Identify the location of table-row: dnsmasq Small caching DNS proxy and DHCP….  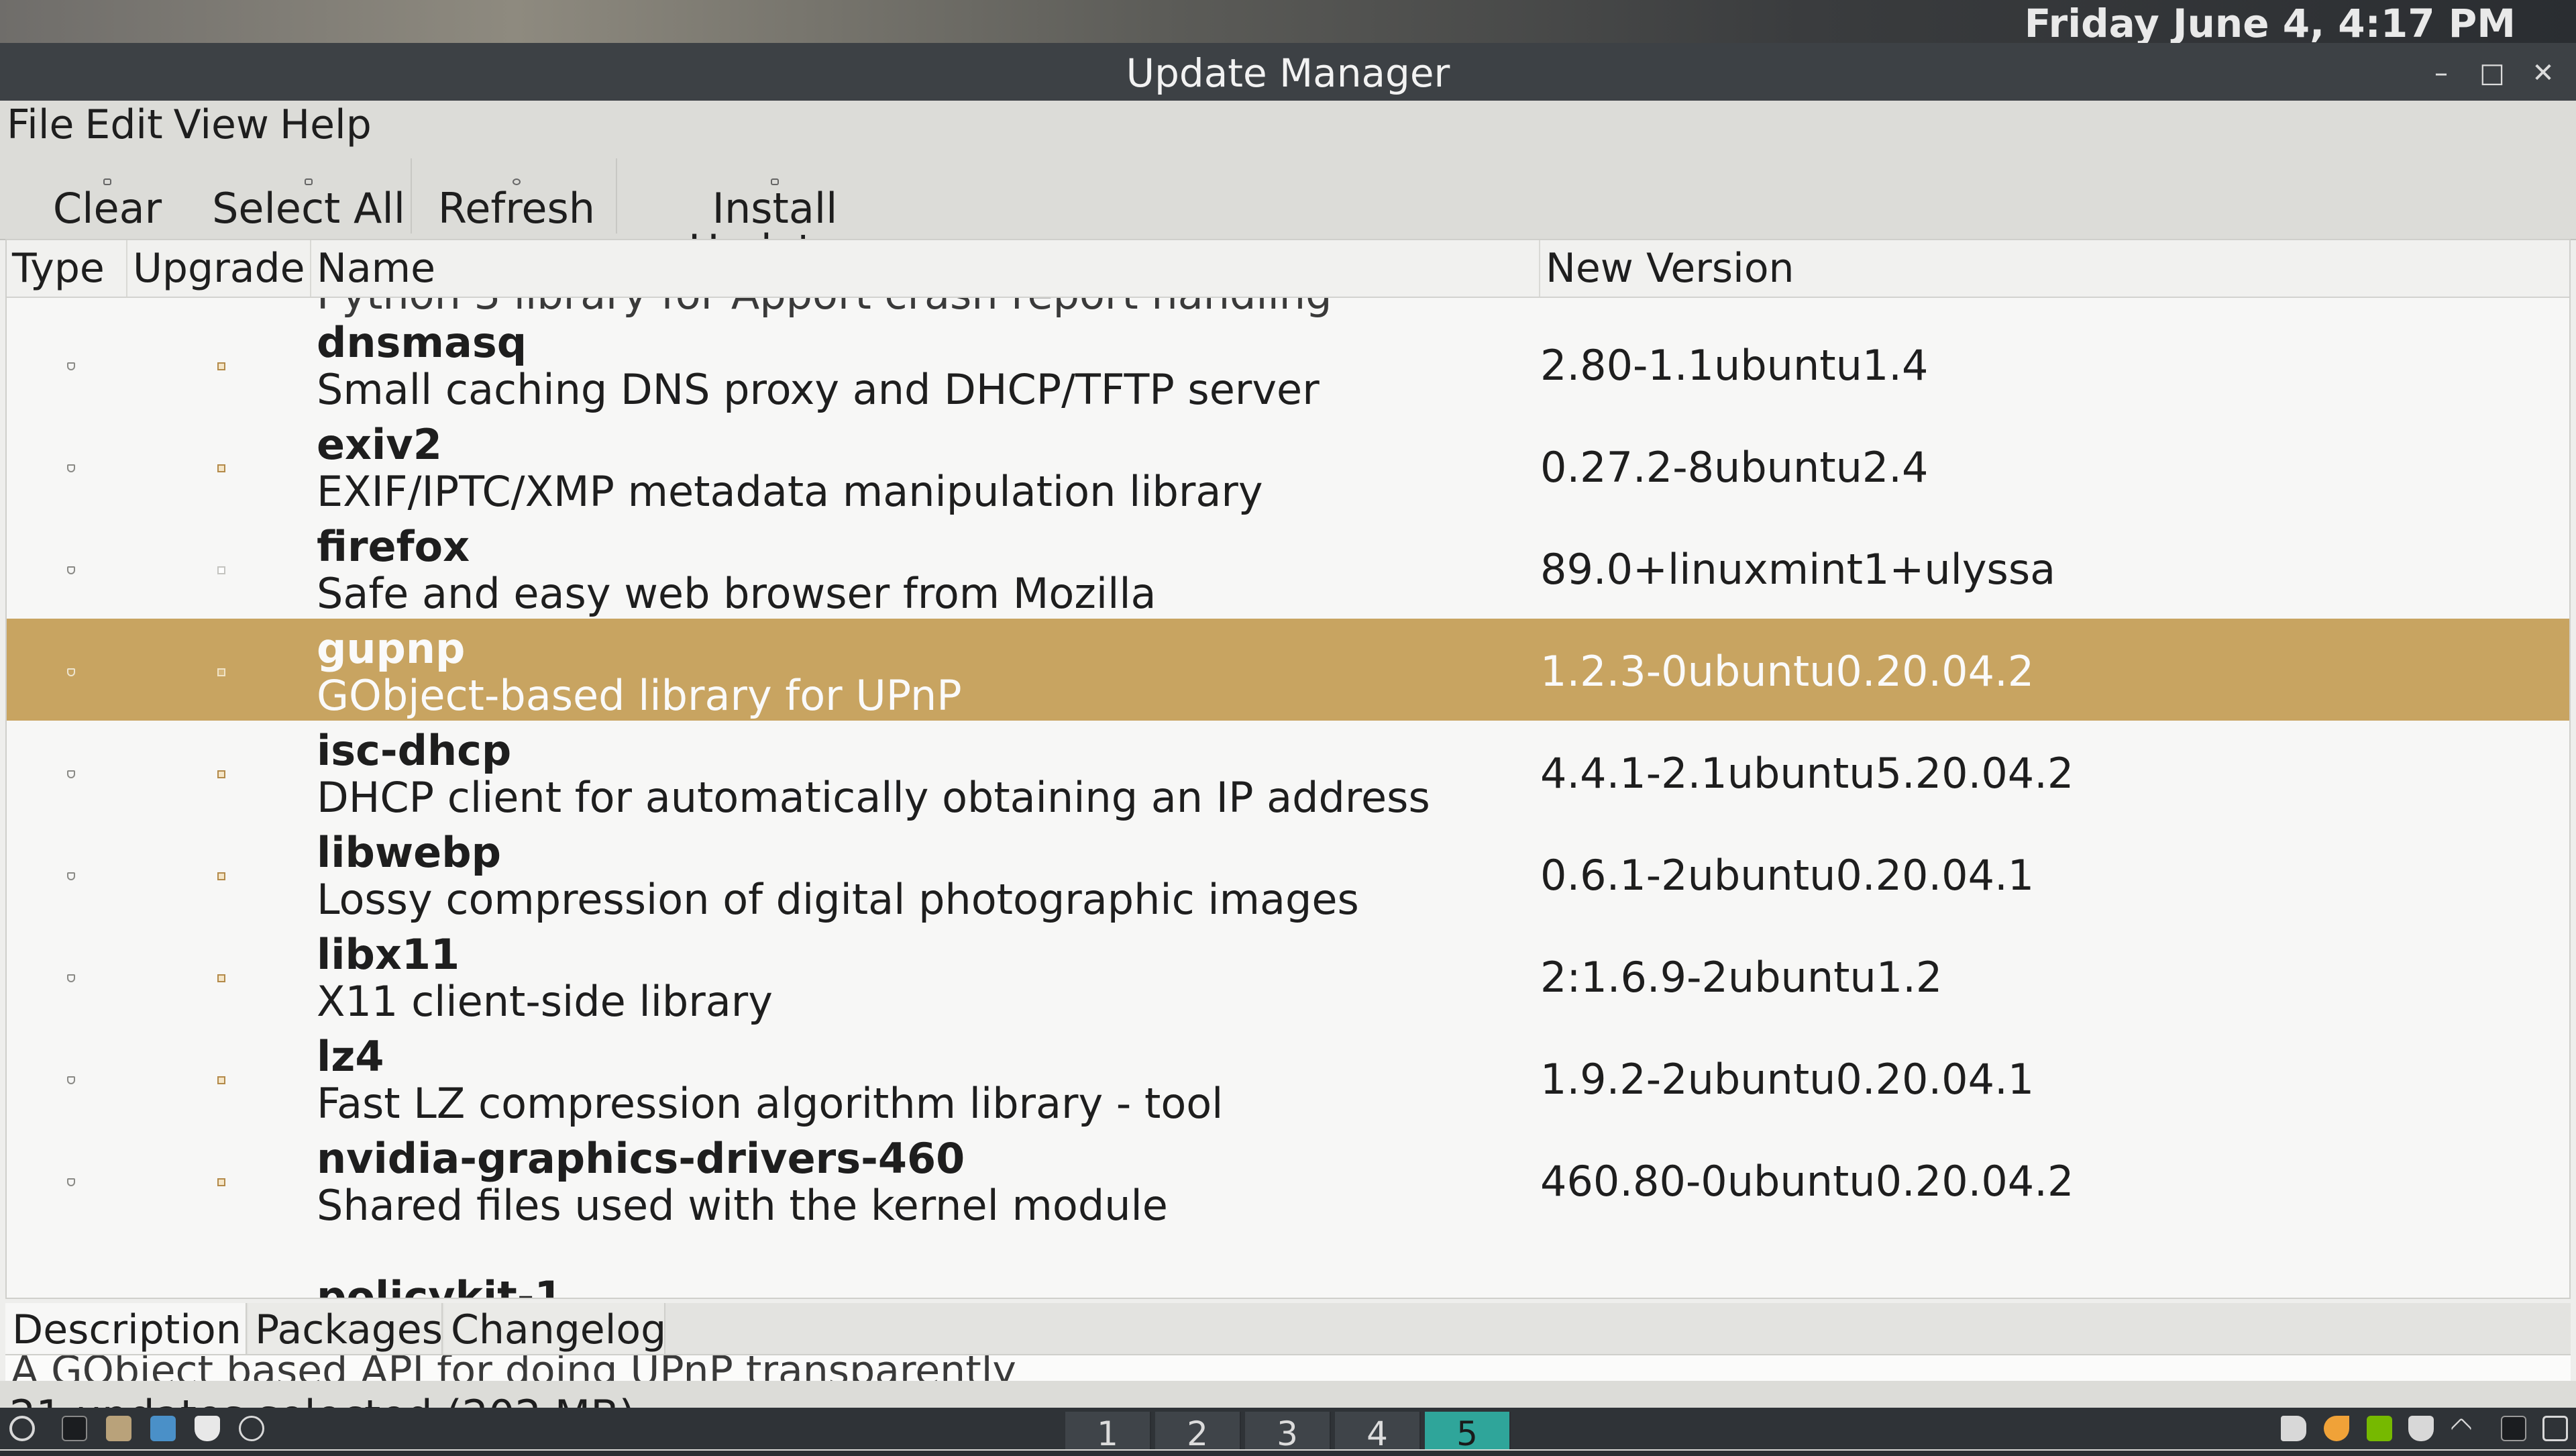
(1288, 364).